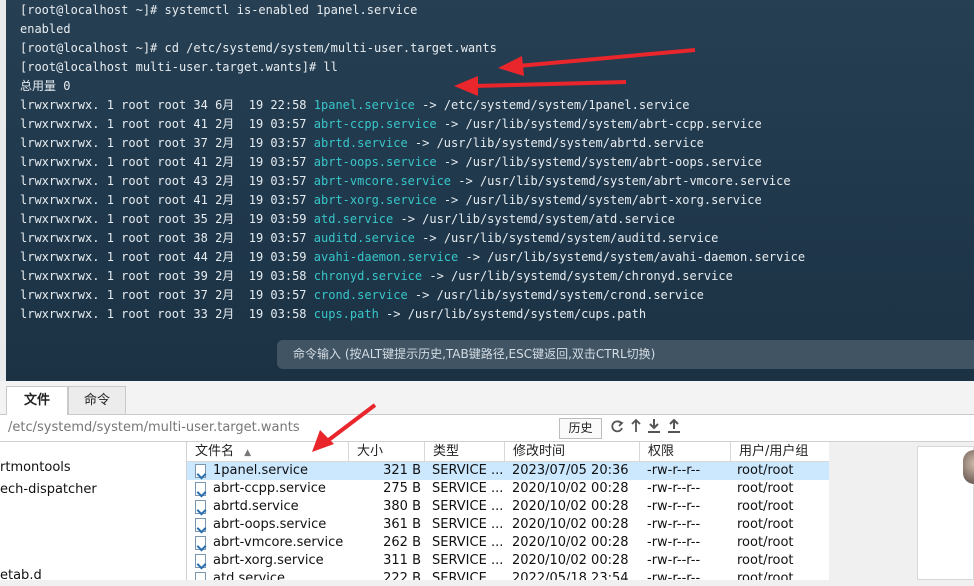 This screenshot has height=586, width=974. What do you see at coordinates (37, 400) in the screenshot?
I see `tab-files: 文件` at bounding box center [37, 400].